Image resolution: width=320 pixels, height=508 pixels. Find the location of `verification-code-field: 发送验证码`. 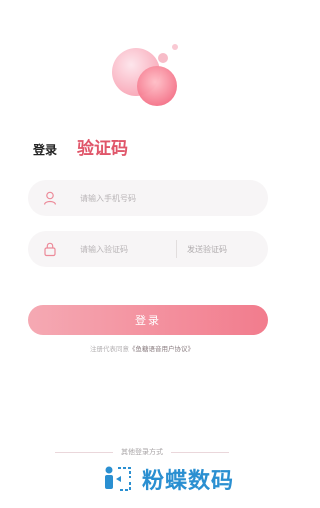

verification-code-field: 发送验证码 is located at coordinates (148, 249).